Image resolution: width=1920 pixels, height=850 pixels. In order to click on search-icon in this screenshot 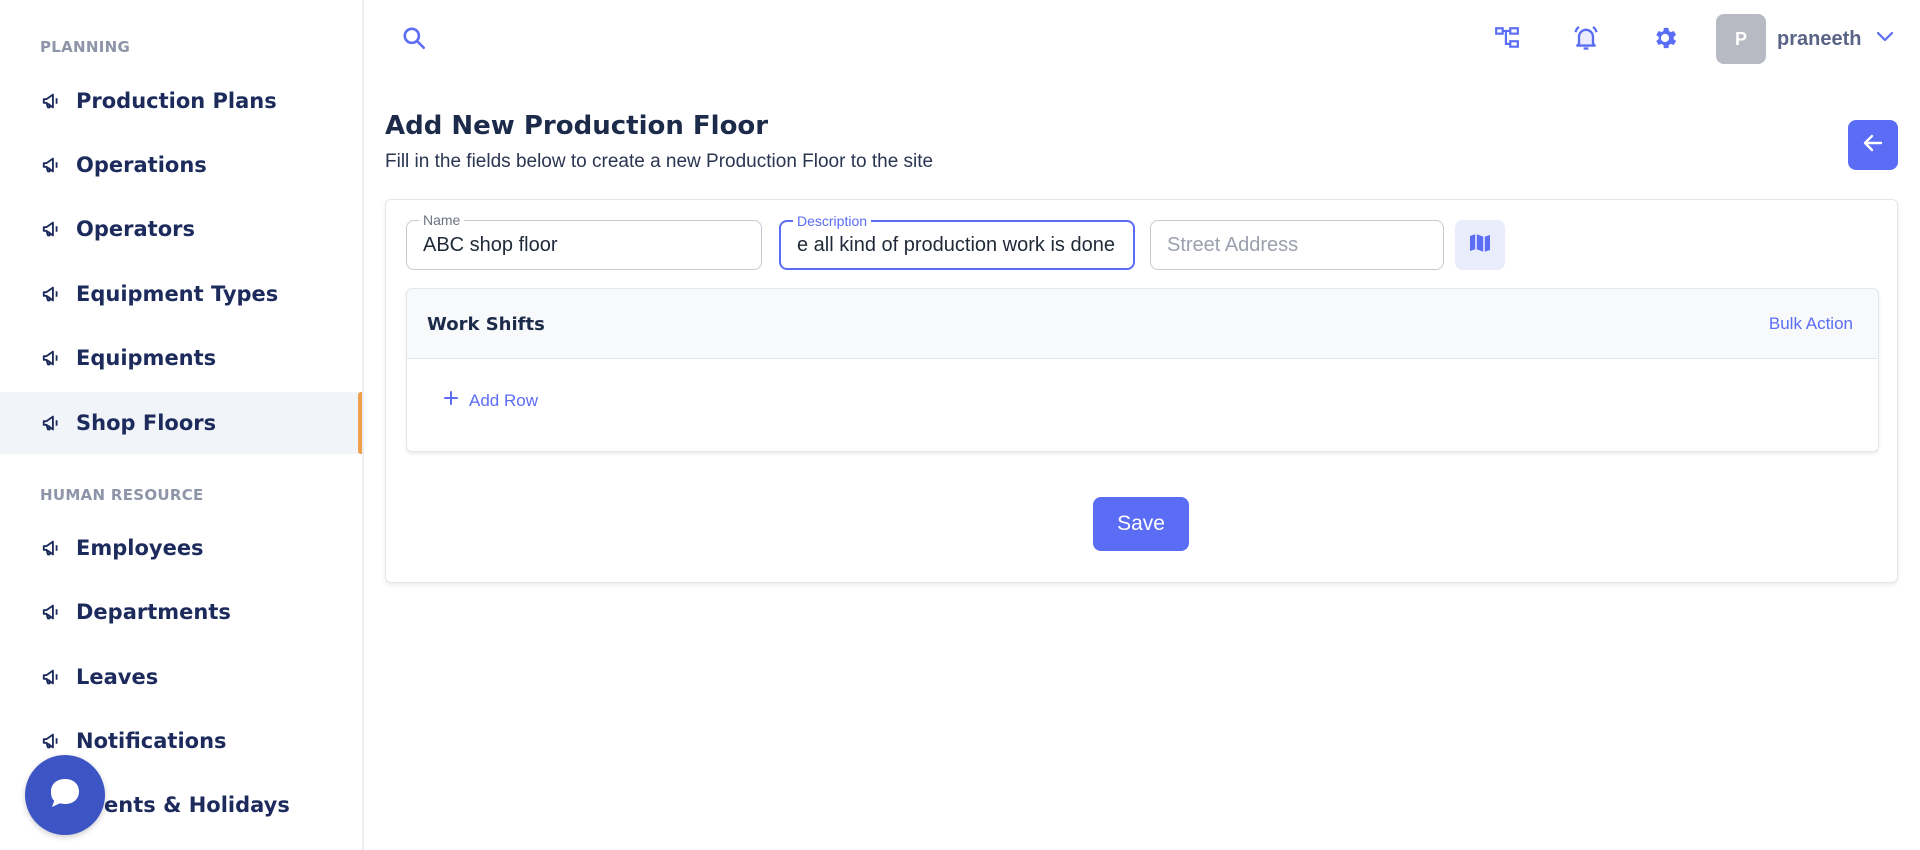, I will do `click(414, 40)`.